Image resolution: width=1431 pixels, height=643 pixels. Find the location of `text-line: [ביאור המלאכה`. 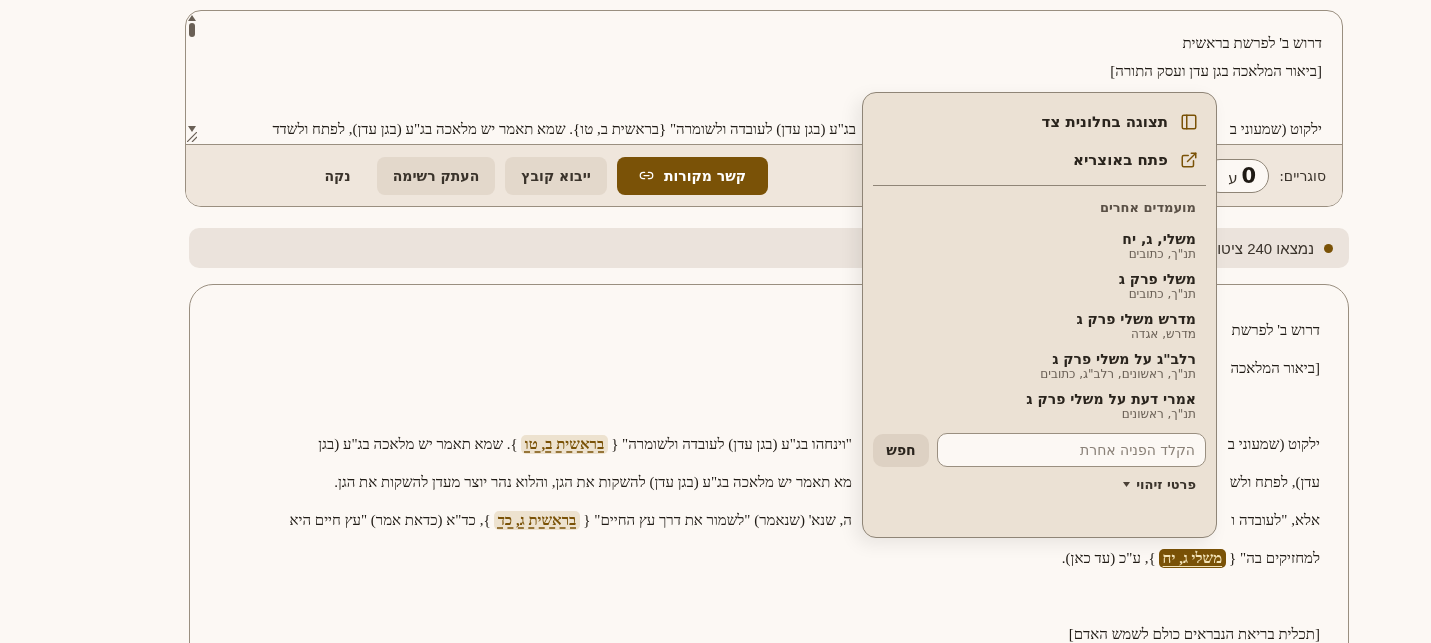

text-line: [ביאור המלאכה is located at coordinates (1275, 368).